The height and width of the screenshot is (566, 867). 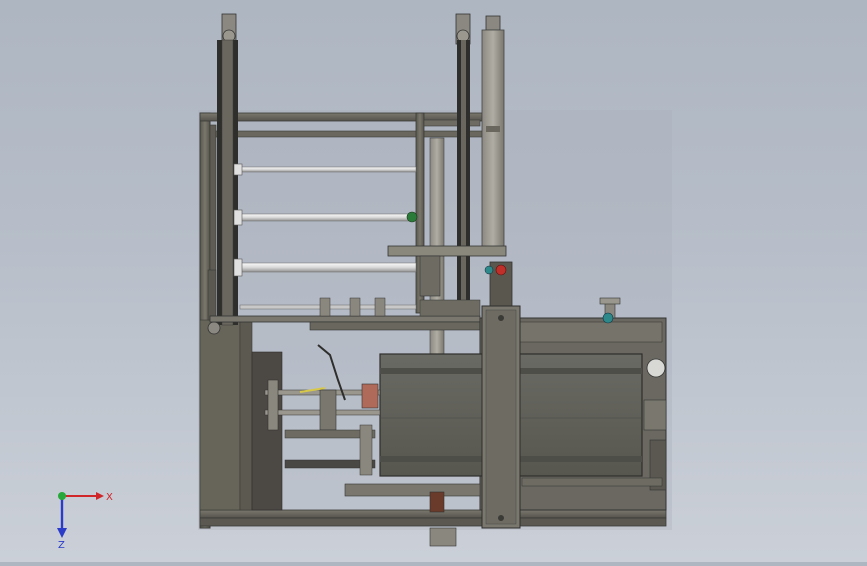 What do you see at coordinates (501, 270) in the screenshot?
I see `red-indicator` at bounding box center [501, 270].